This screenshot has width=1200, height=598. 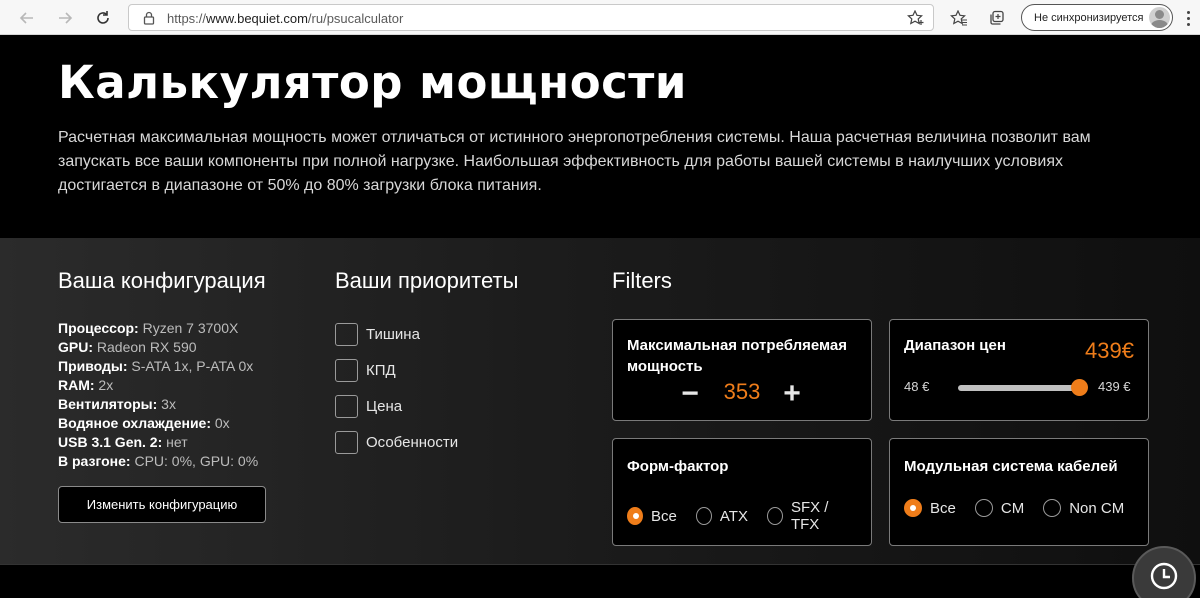 What do you see at coordinates (1096, 508) in the screenshot?
I see `radio-label: Non CM` at bounding box center [1096, 508].